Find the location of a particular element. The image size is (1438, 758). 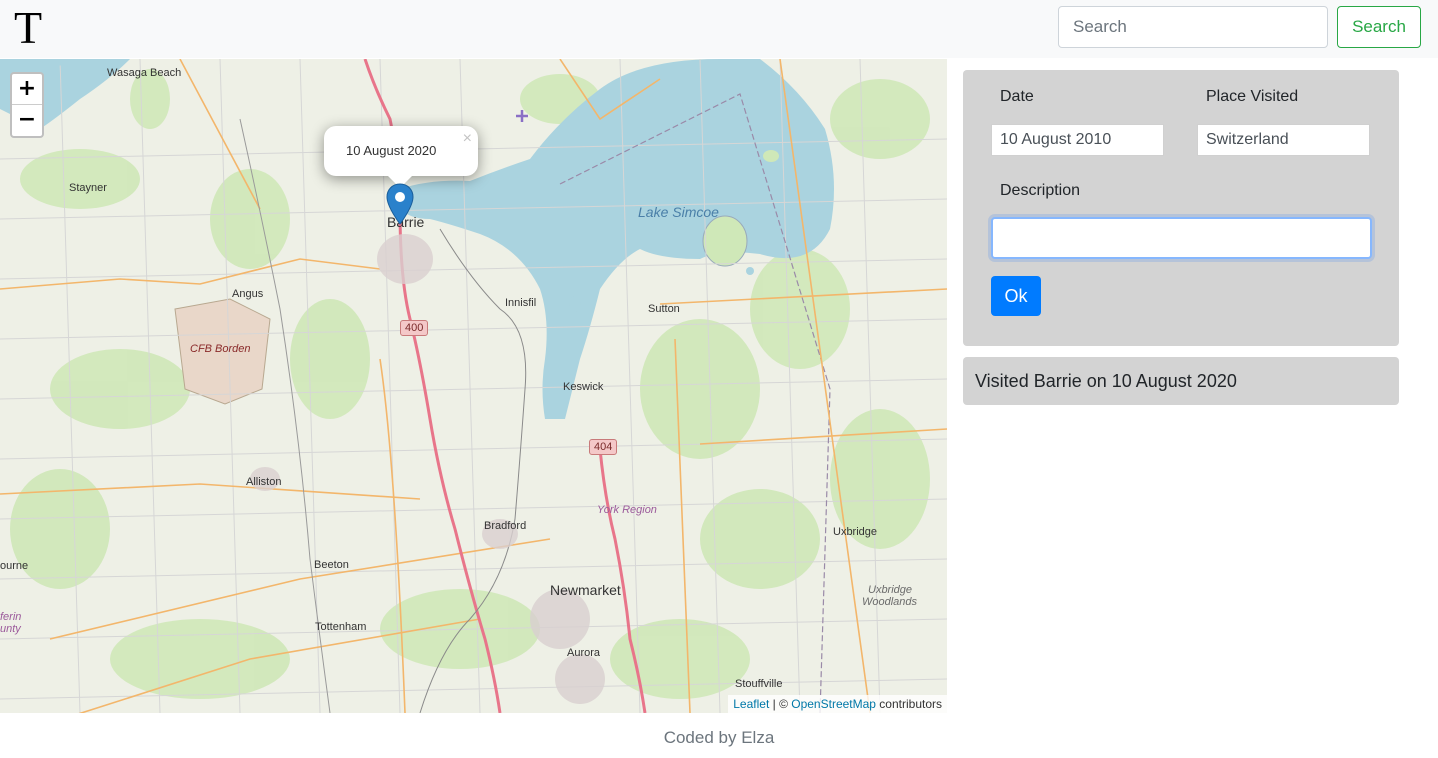

navbar: T Search is located at coordinates (719, 29).